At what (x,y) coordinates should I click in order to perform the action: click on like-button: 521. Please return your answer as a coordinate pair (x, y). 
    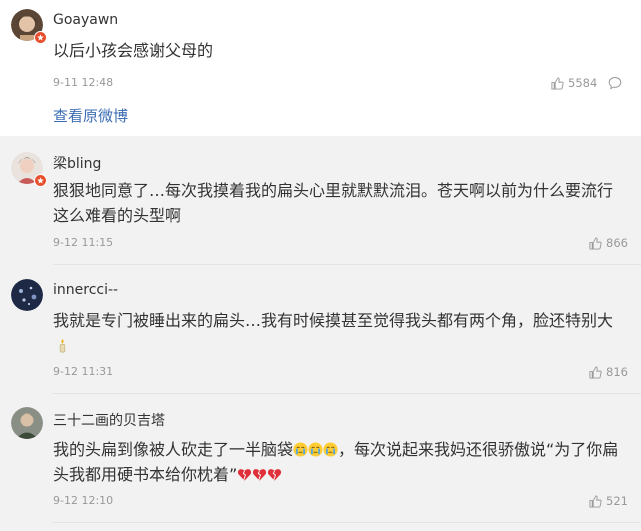
    Looking at the image, I should click on (608, 501).